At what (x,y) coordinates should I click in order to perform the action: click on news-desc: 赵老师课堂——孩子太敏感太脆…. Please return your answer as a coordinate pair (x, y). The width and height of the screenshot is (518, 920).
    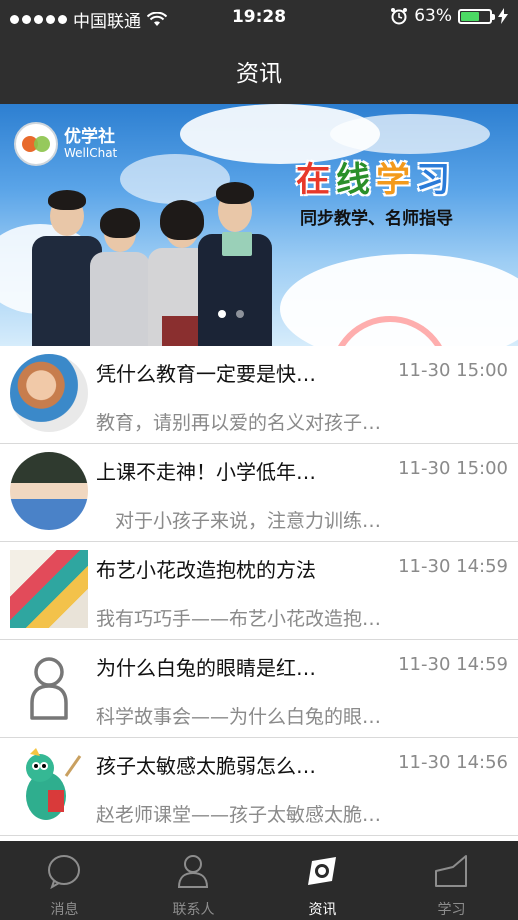
    Looking at the image, I should click on (239, 815).